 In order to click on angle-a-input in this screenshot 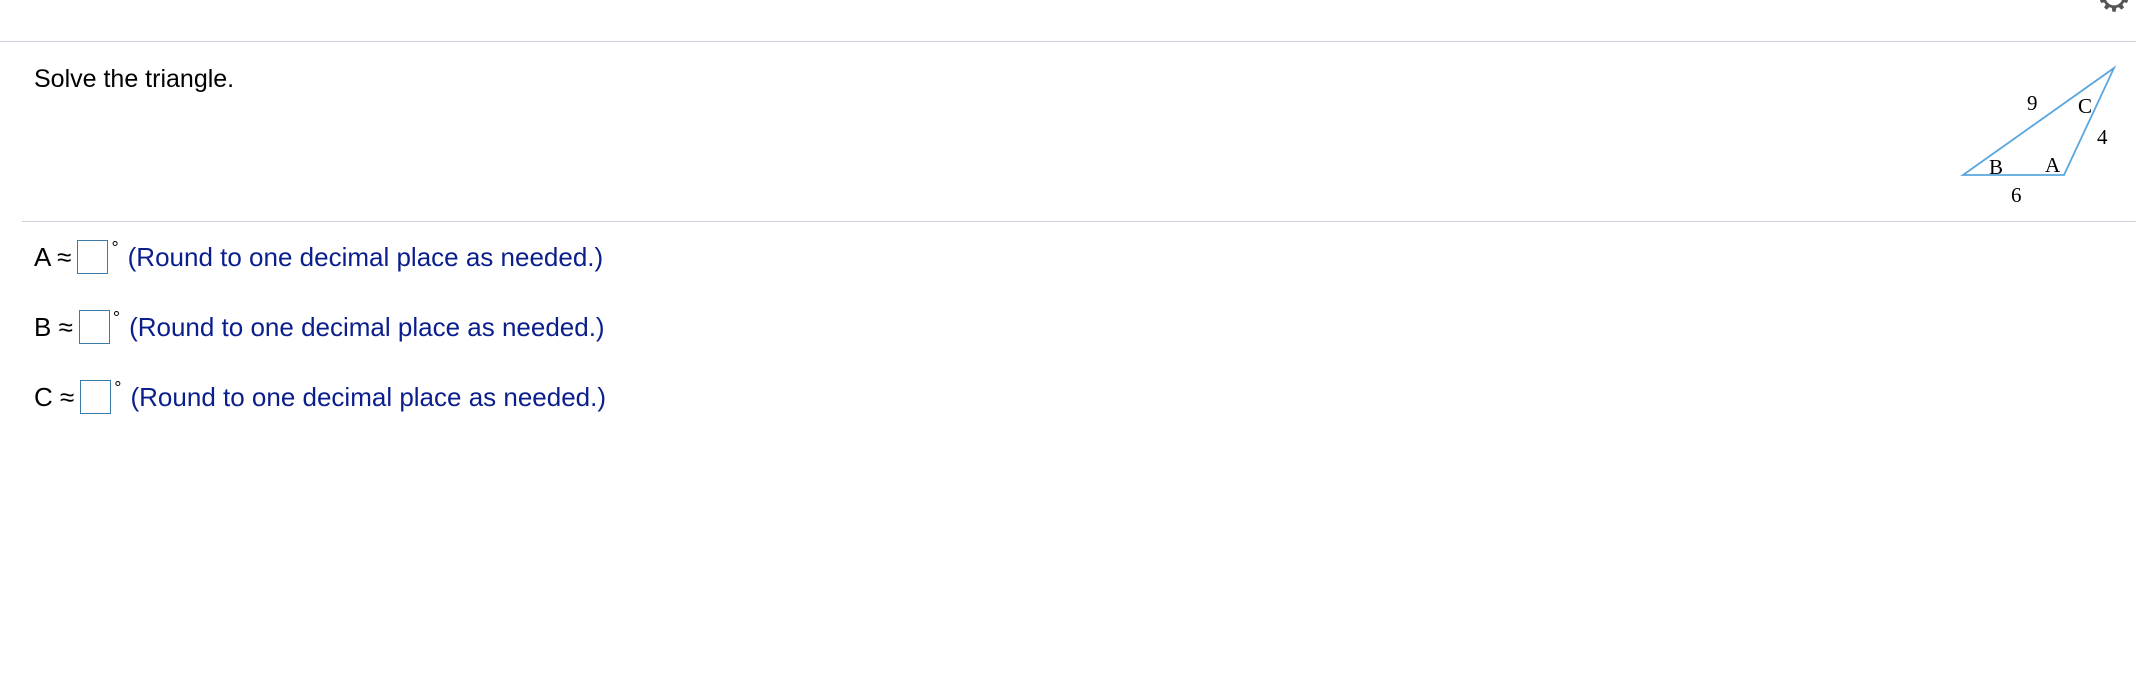, I will do `click(93, 257)`.